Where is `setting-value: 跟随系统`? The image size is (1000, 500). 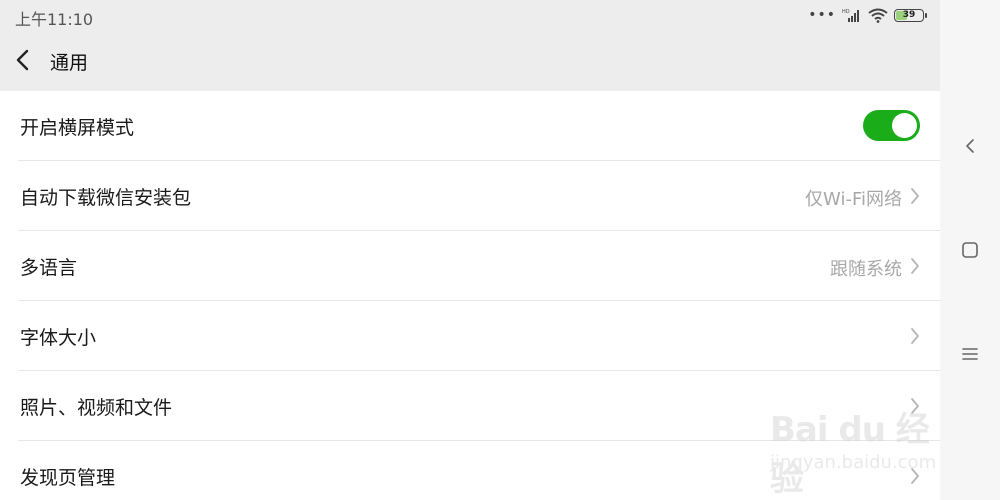 setting-value: 跟随系统 is located at coordinates (866, 269).